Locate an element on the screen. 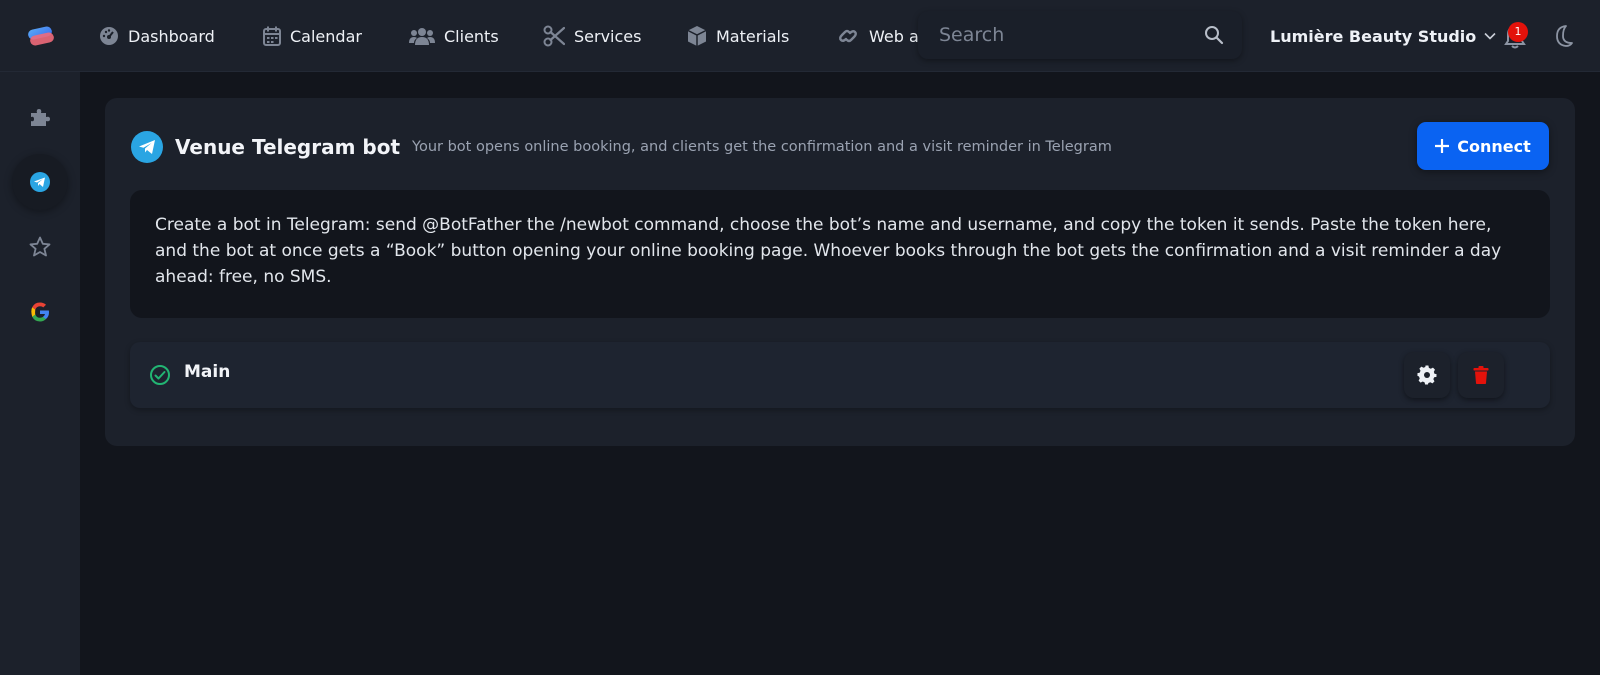 The image size is (1600, 675). sidebar-item-reviews is located at coordinates (40, 247).